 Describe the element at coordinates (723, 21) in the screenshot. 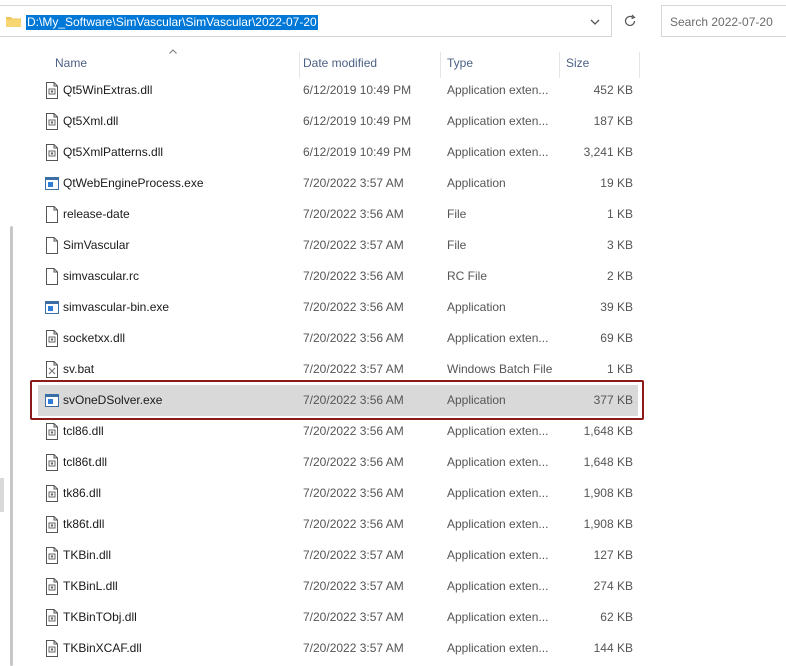

I see `search-box: Search 2022-07-20` at that location.